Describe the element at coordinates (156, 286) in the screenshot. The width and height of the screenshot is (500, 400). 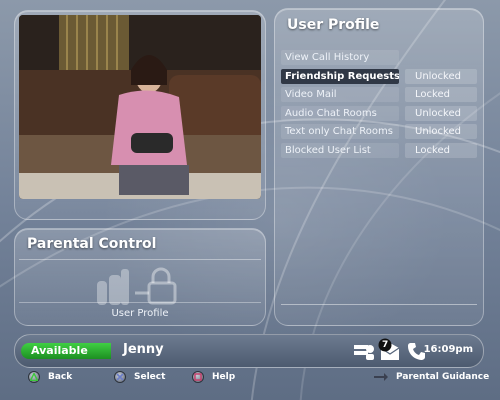
I see `lock-icon` at that location.